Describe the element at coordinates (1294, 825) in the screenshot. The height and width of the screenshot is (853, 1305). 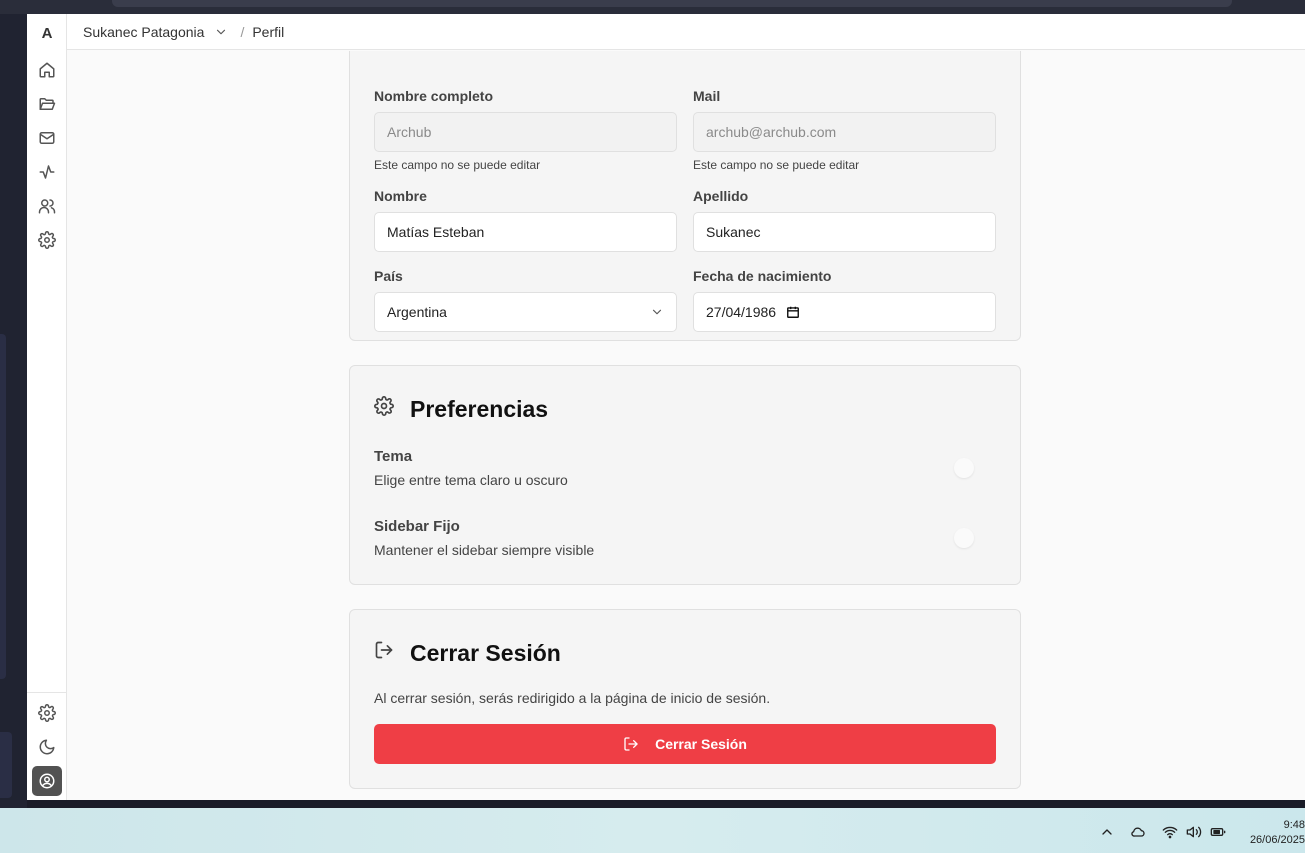
I see `clock-time: 9:48` at that location.